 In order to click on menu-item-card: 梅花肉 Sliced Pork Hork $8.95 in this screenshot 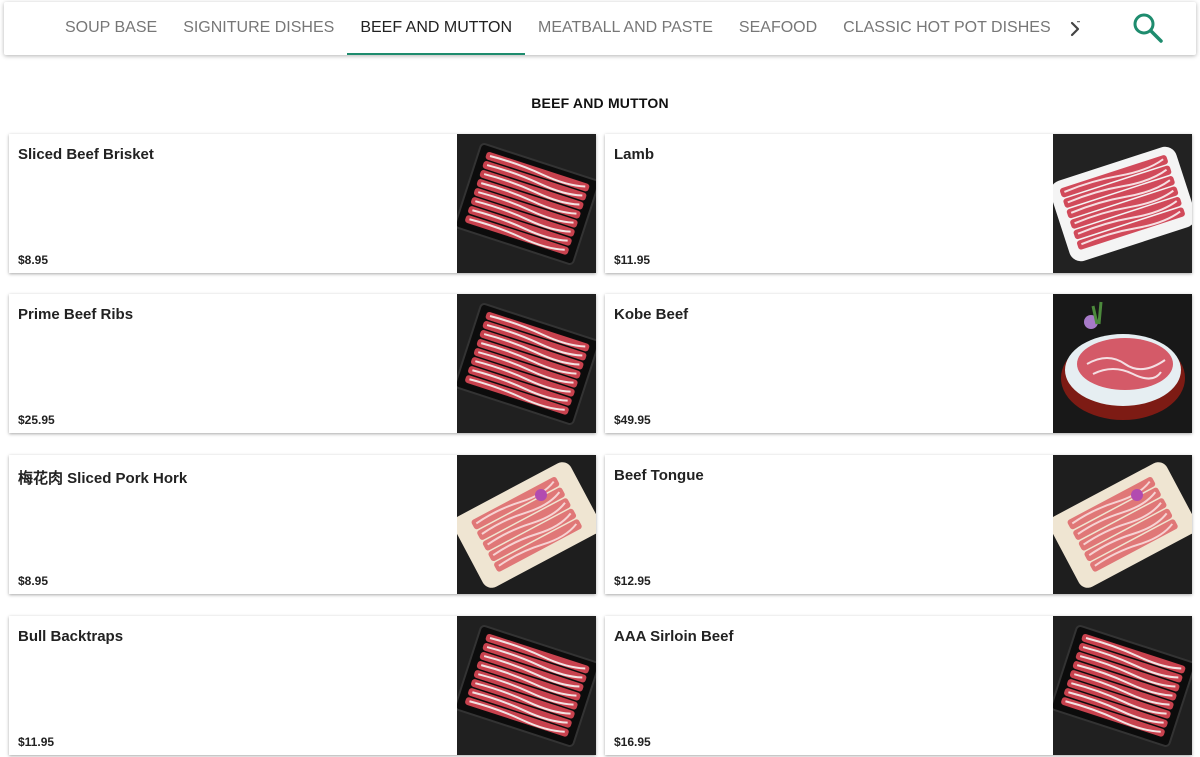, I will do `click(302, 524)`.